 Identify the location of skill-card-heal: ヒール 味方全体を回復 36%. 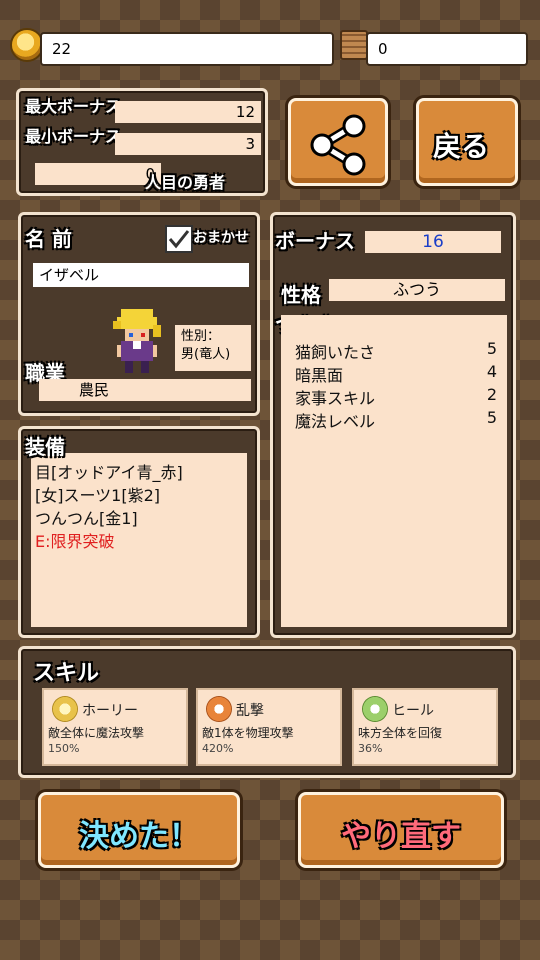
(425, 727).